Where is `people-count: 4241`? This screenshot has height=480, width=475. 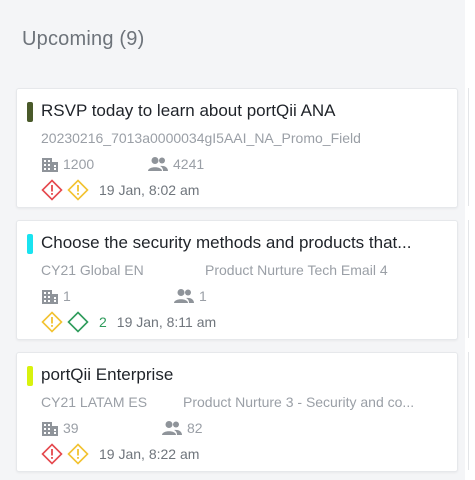 people-count: 4241 is located at coordinates (189, 164).